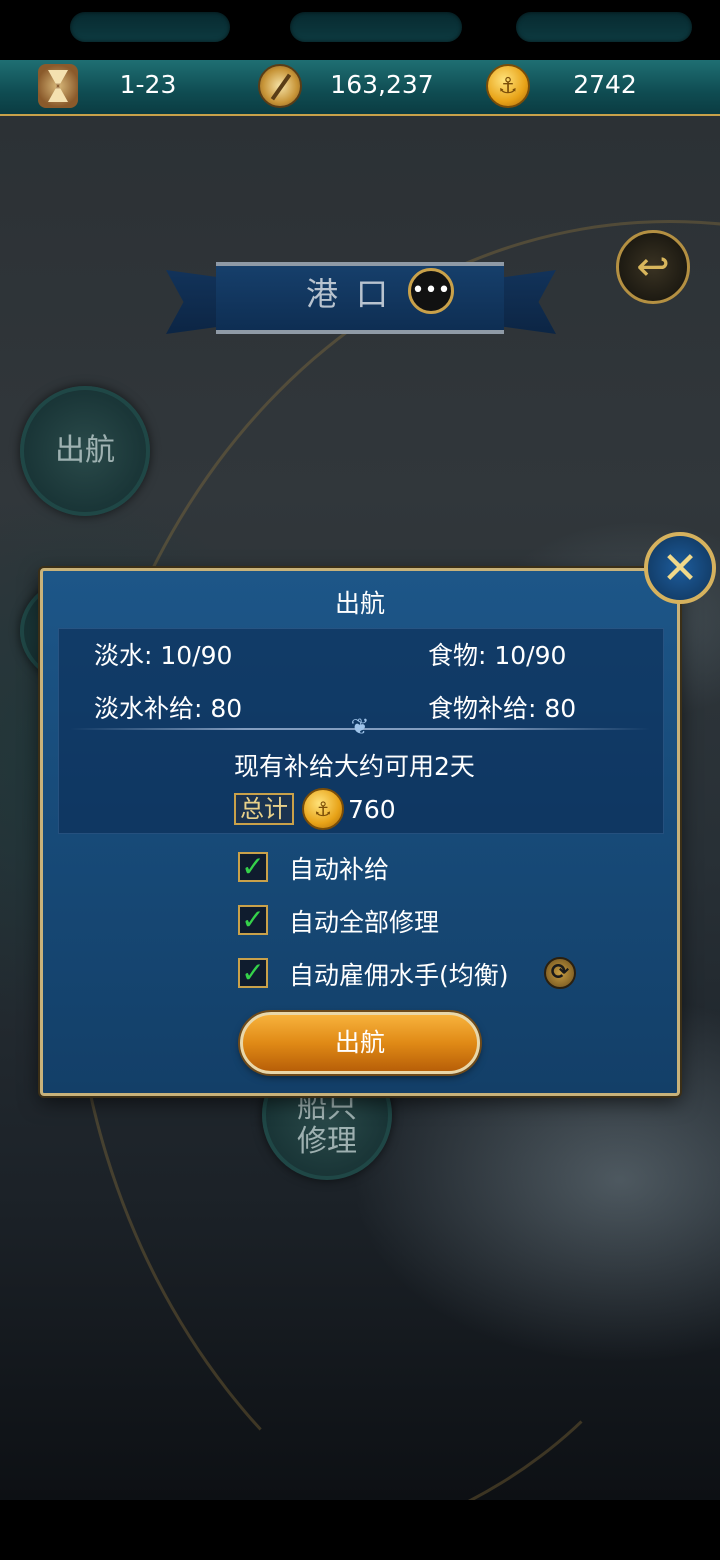 The height and width of the screenshot is (1560, 720). I want to click on sail-side-button: 出航, so click(85, 451).